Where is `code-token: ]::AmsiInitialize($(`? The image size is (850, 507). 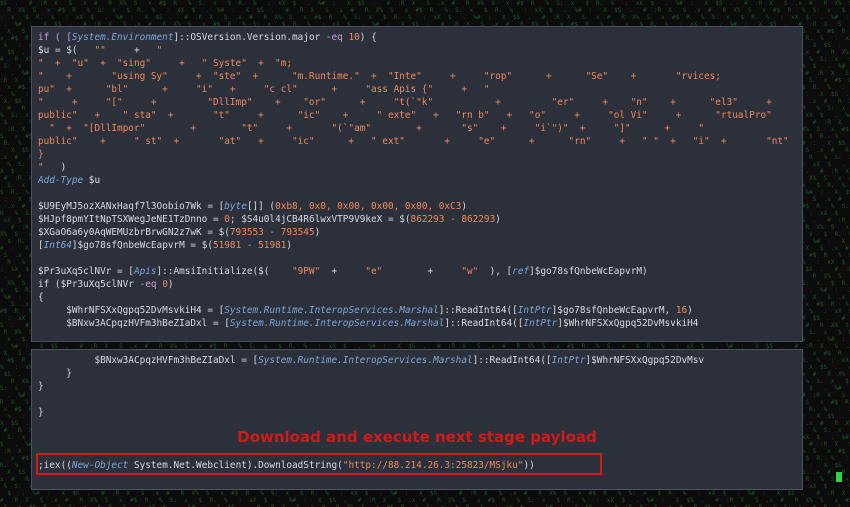
code-token: ]::AmsiInitialize($( is located at coordinates (224, 271).